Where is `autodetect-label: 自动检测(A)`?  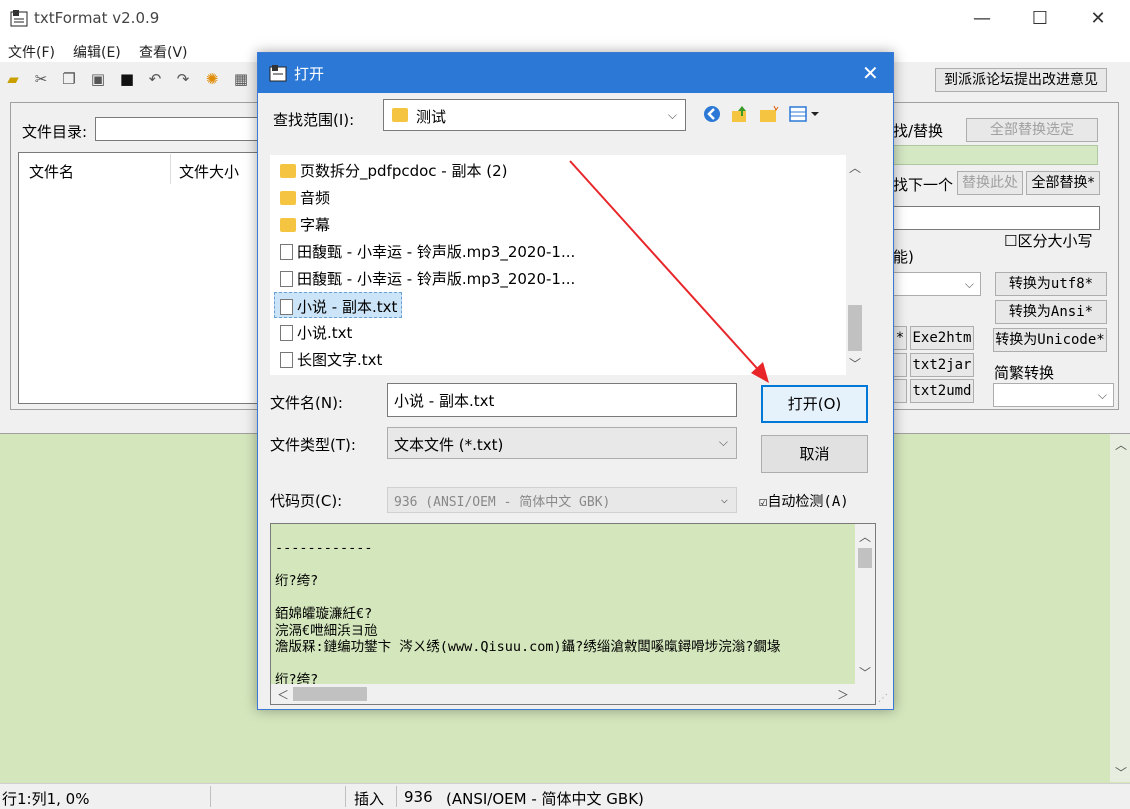 autodetect-label: 自动检测(A) is located at coordinates (808, 502).